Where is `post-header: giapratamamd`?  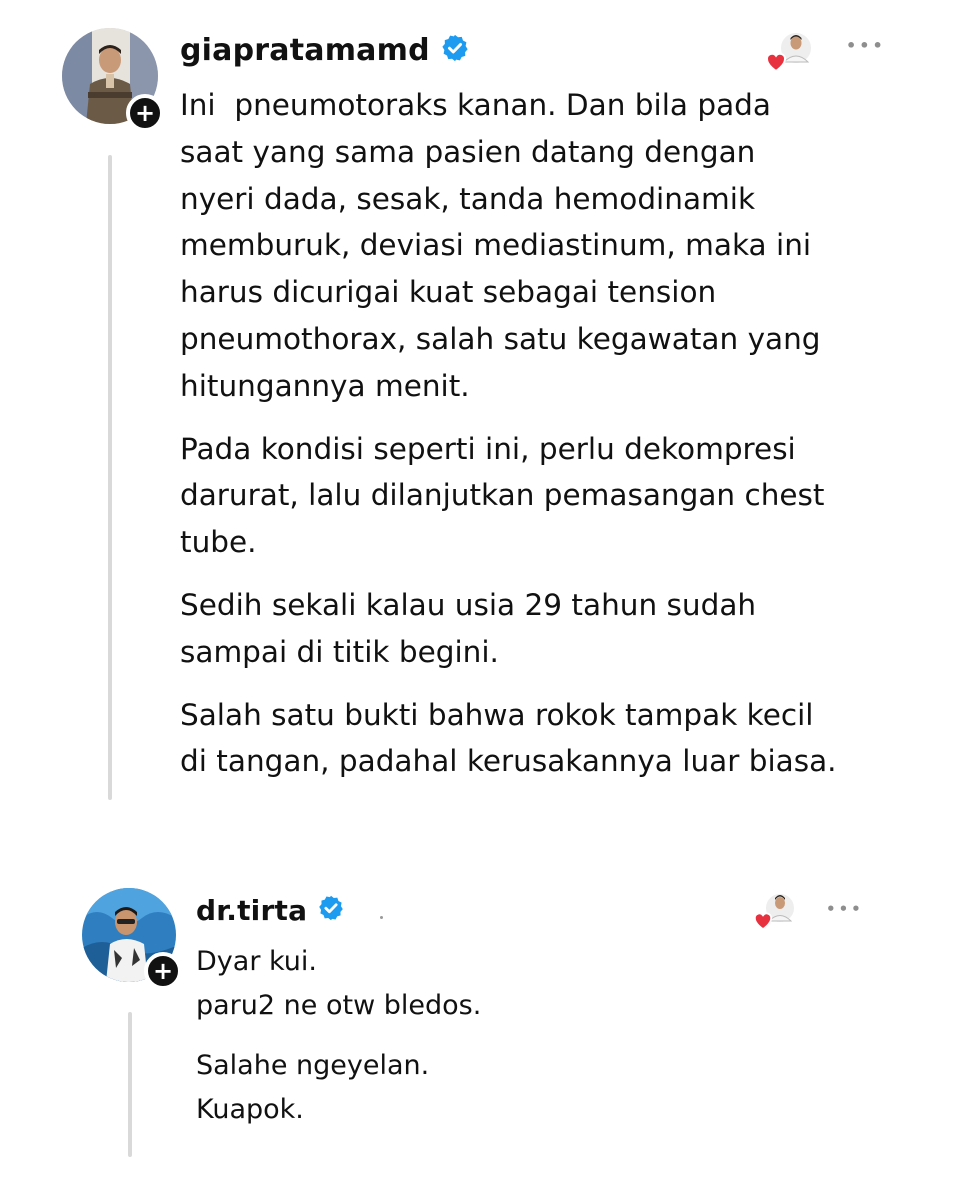
post-header: giapratamamd is located at coordinates (325, 50).